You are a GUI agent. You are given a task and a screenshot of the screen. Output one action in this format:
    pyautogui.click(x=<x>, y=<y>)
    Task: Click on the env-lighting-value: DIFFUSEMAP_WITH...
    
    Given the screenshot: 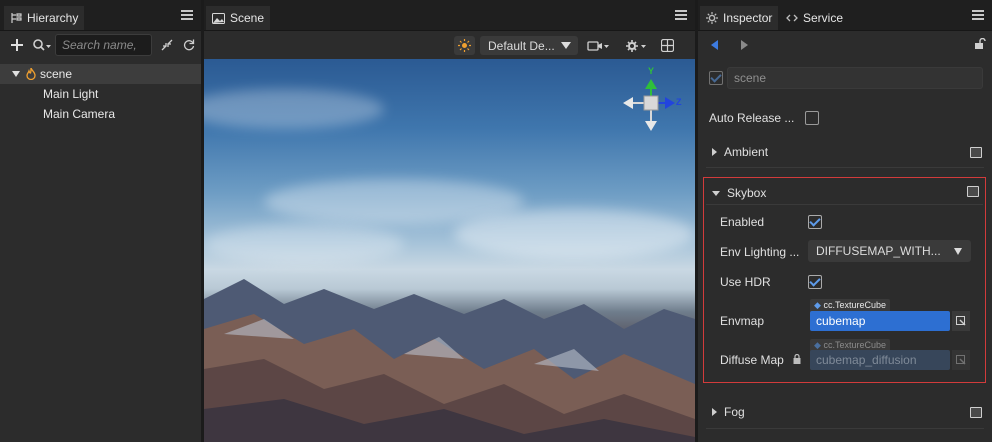 What is the action you would take?
    pyautogui.click(x=878, y=251)
    